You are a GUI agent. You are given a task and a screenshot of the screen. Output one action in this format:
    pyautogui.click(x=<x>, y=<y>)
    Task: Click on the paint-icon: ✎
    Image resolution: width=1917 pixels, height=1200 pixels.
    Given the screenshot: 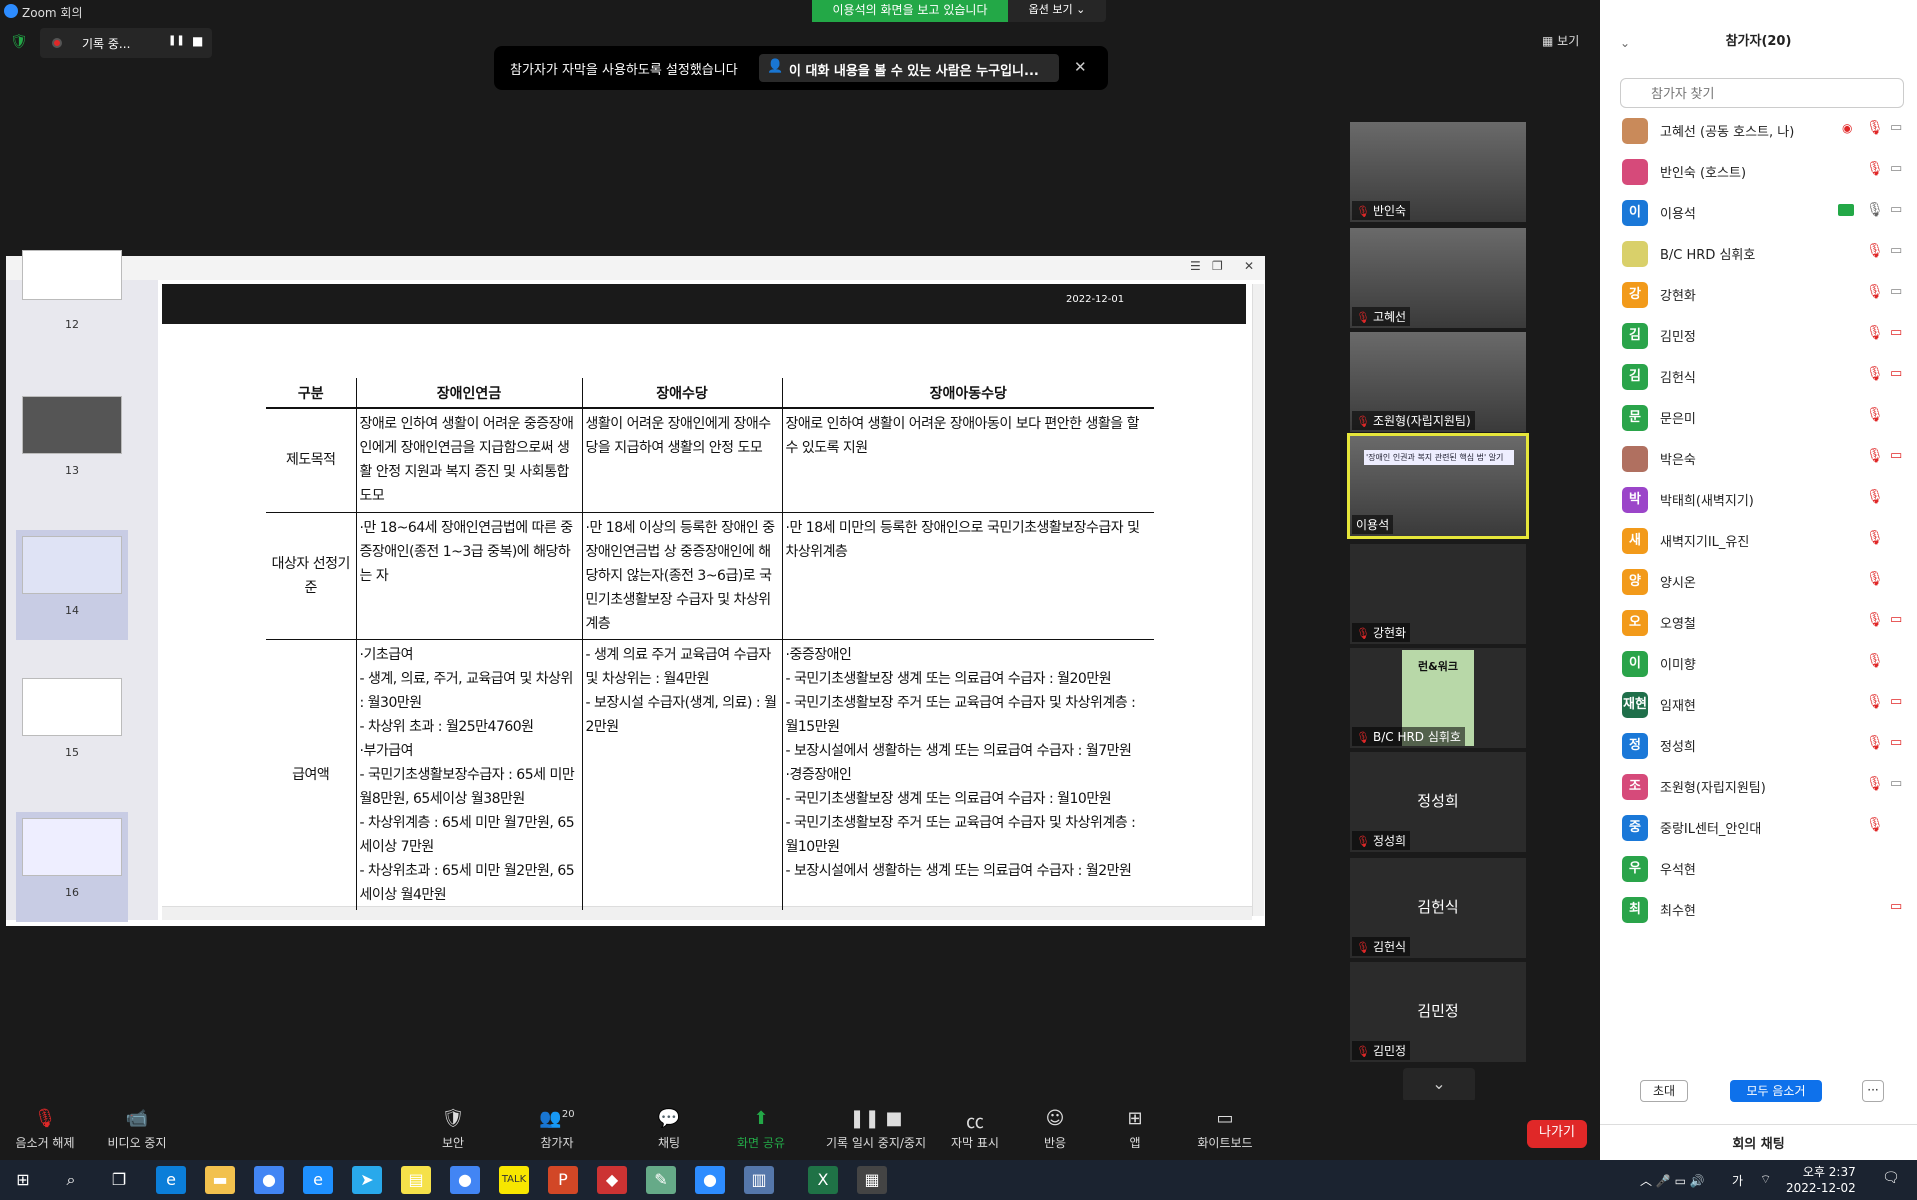 What is the action you would take?
    pyautogui.click(x=661, y=1180)
    